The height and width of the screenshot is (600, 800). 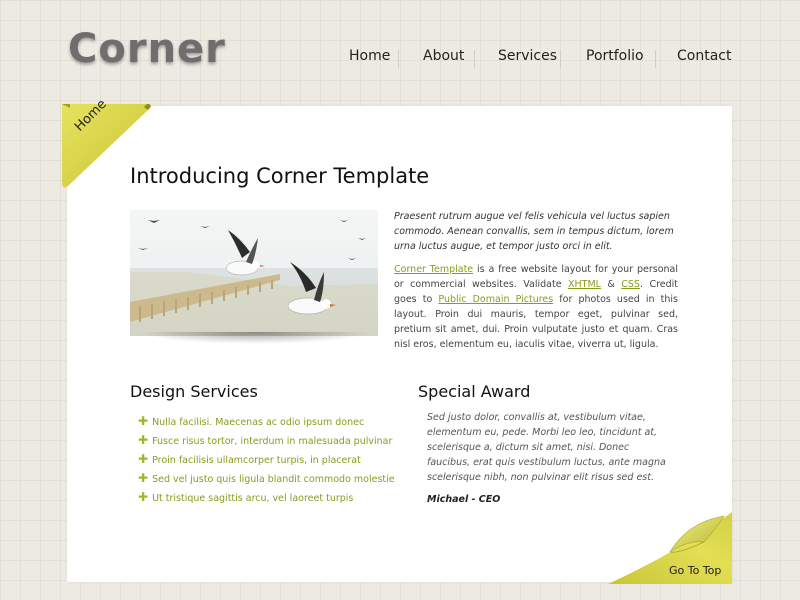 What do you see at coordinates (280, 176) in the screenshot?
I see `page-title: Introducing Corner Template` at bounding box center [280, 176].